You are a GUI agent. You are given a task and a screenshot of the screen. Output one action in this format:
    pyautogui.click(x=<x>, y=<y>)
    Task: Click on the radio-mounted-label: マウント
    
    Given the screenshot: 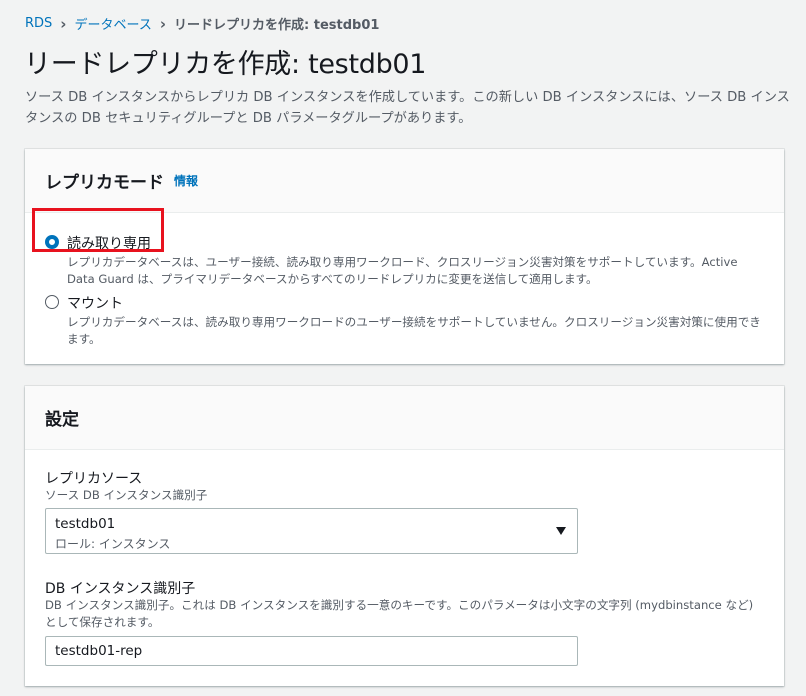 What is the action you would take?
    pyautogui.click(x=95, y=304)
    